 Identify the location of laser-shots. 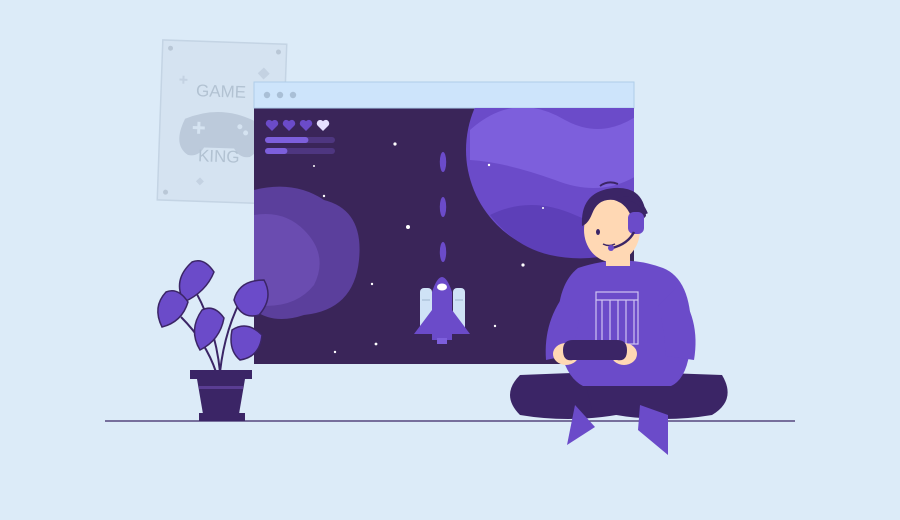
(443, 207).